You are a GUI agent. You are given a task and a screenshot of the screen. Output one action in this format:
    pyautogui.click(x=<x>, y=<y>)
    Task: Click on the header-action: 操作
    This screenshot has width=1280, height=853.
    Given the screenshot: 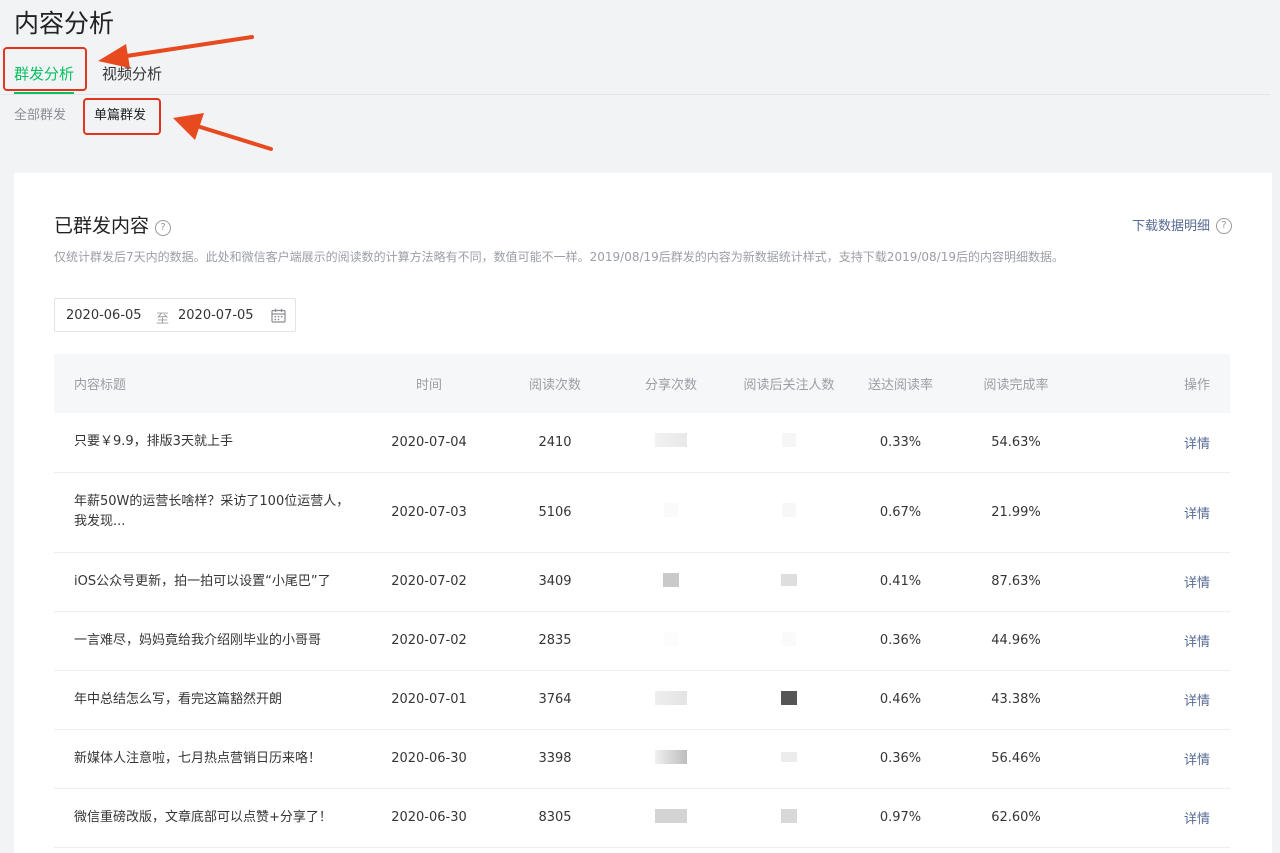 What is the action you would take?
    pyautogui.click(x=1151, y=383)
    